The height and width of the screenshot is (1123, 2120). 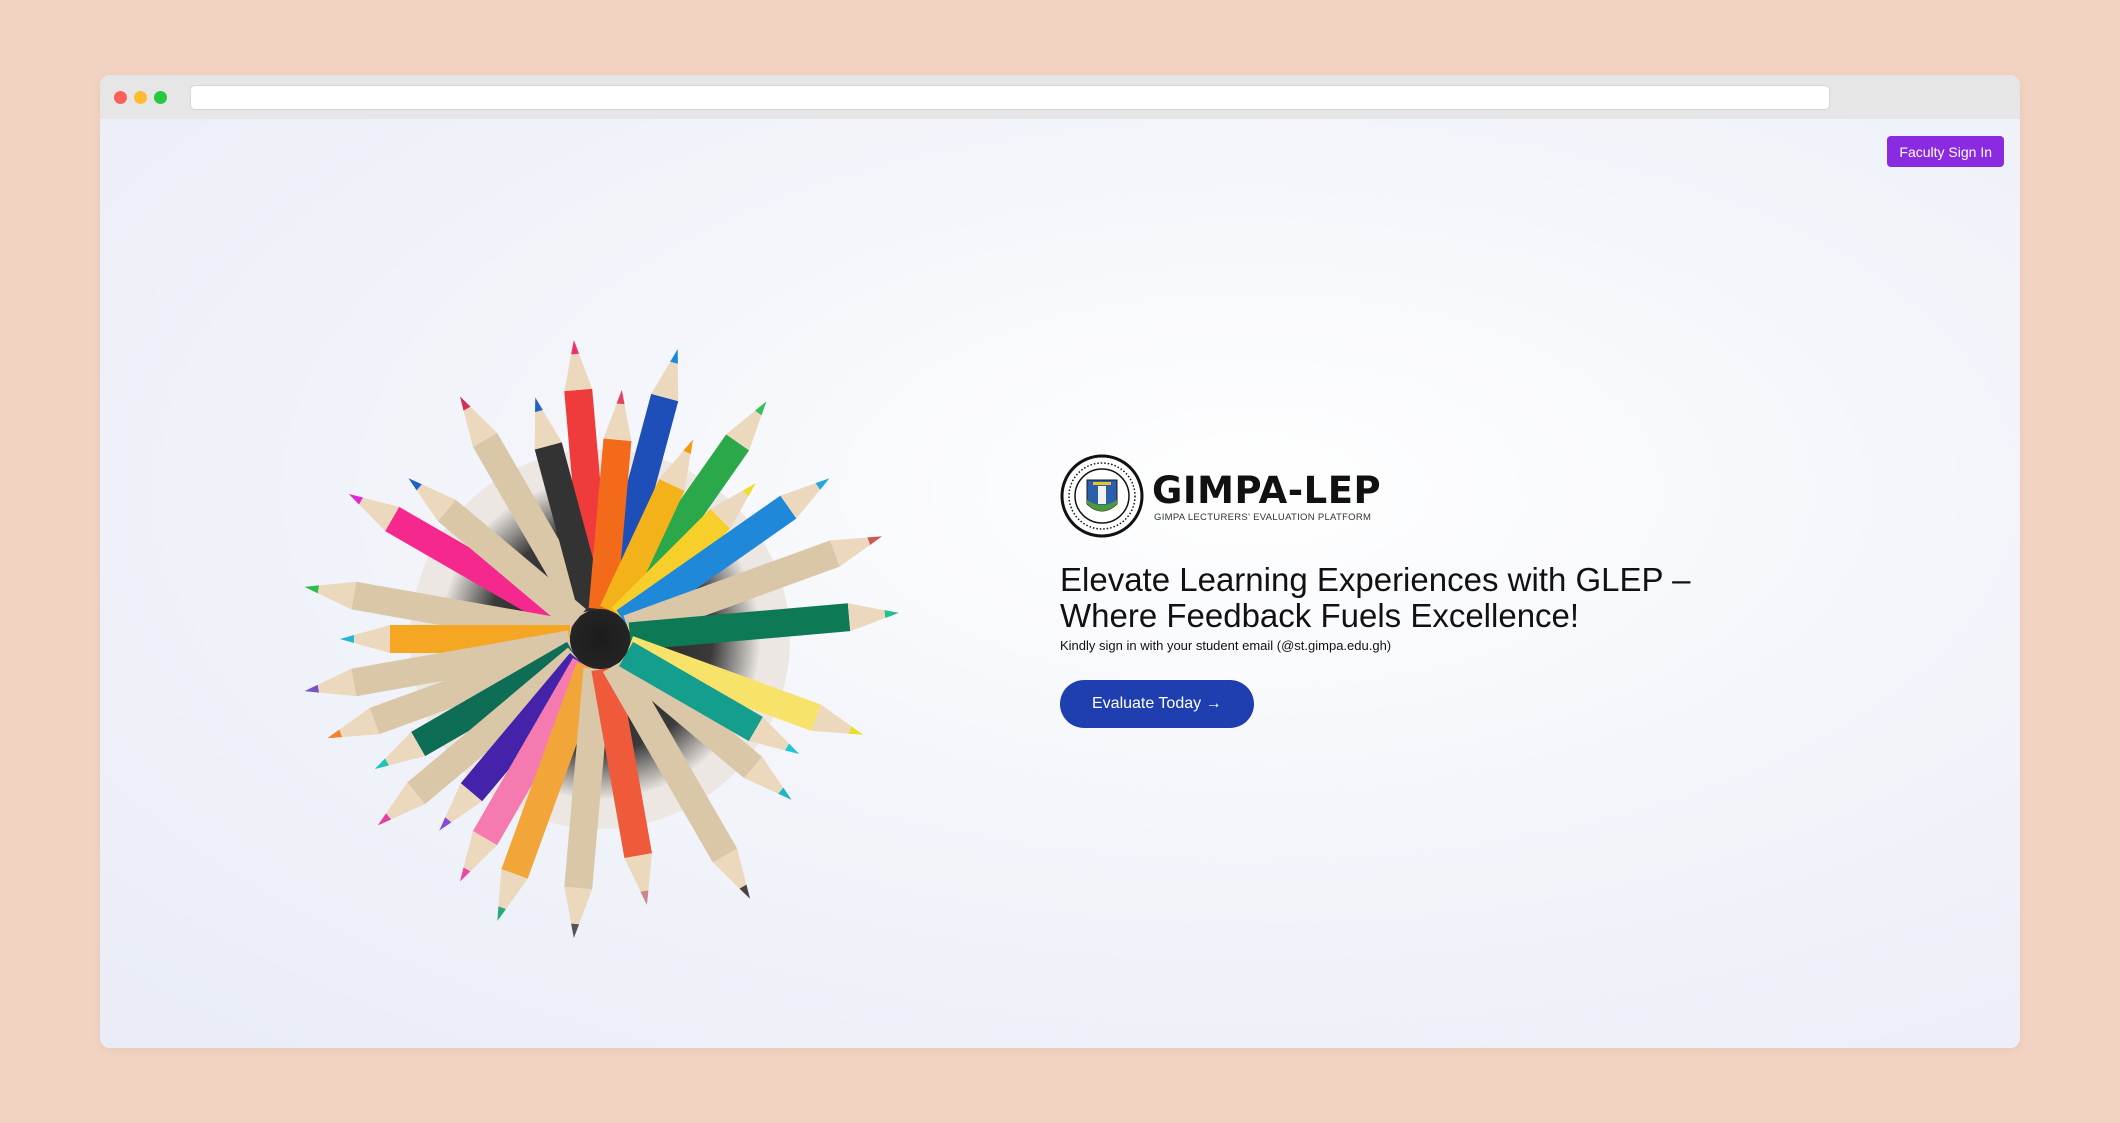 I want to click on close-window-button, so click(x=120, y=97).